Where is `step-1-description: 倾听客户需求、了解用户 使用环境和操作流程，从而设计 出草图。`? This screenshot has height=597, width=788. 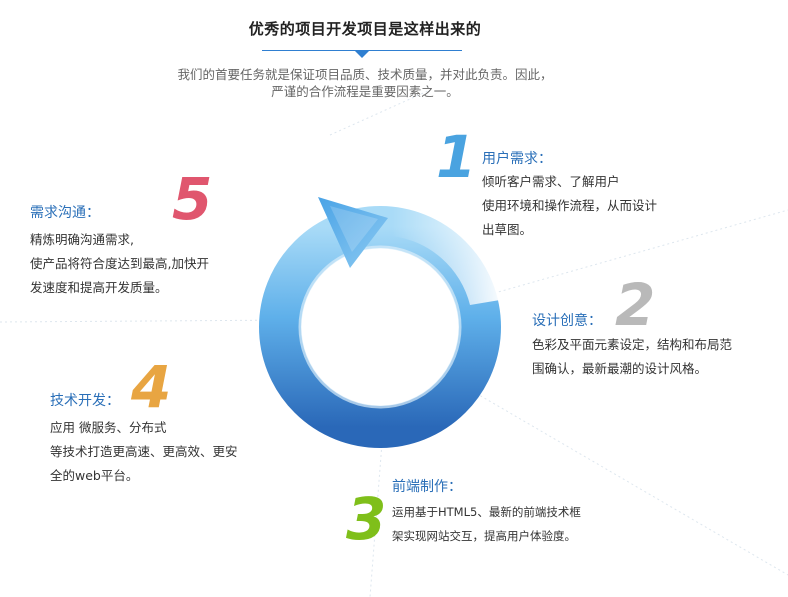
step-1-description: 倾听客户需求、了解用户 使用环境和操作流程，从而设计 出草图。 is located at coordinates (569, 206).